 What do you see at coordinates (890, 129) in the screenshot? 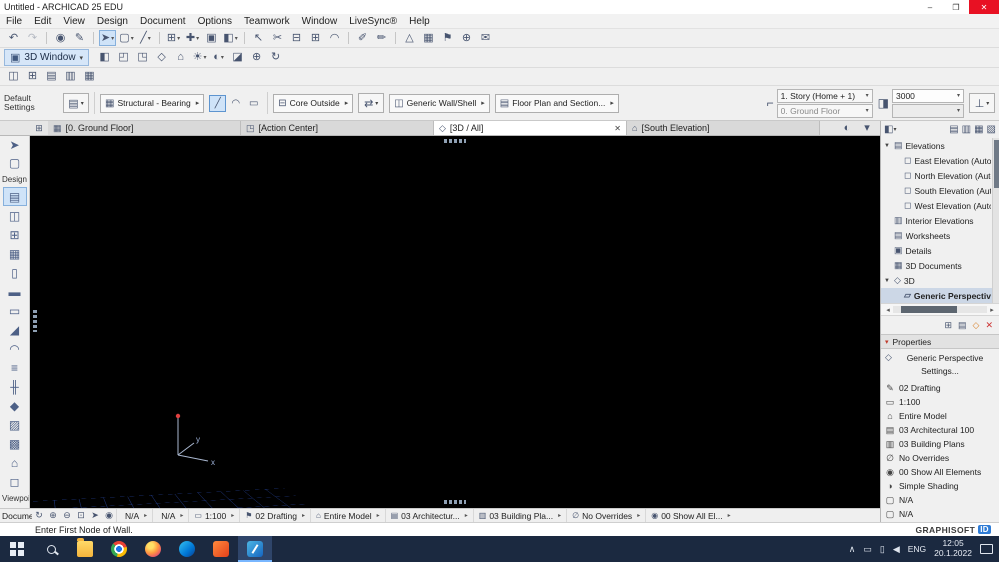
I see `project-chooser-icon: ◧` at bounding box center [890, 129].